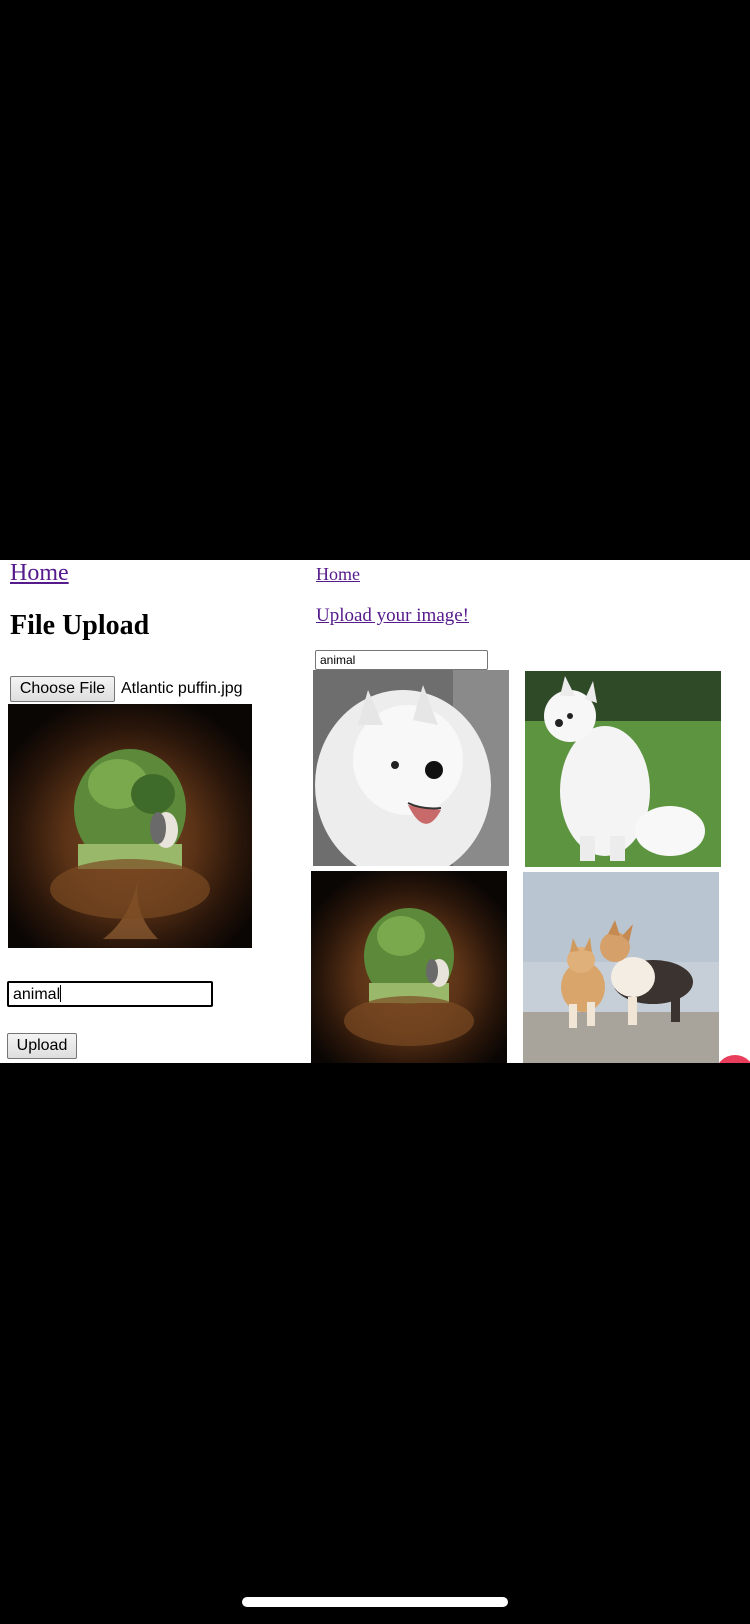  What do you see at coordinates (338, 574) in the screenshot?
I see `right-home-link: Home` at bounding box center [338, 574].